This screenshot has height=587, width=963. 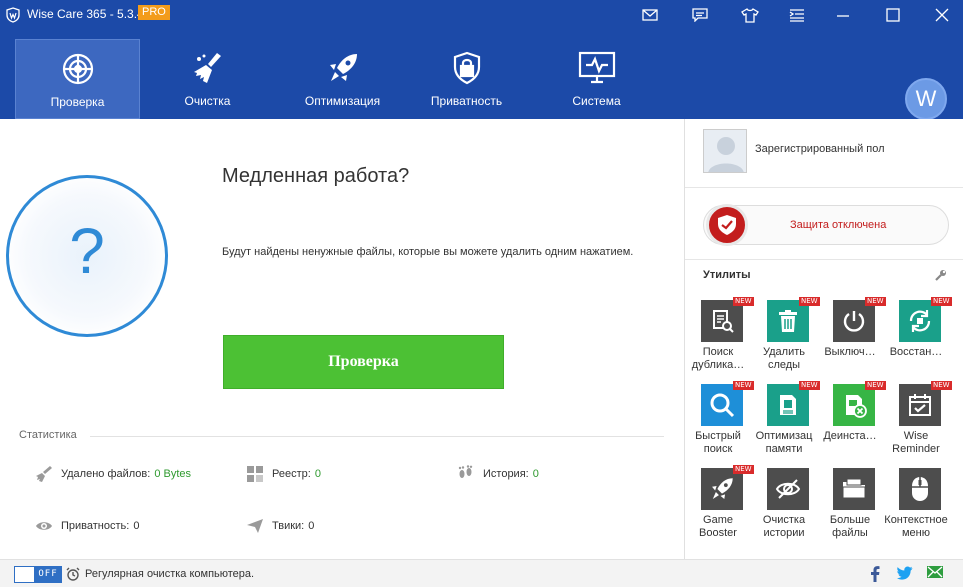 What do you see at coordinates (850, 526) in the screenshot?
I see `utility-label: Больше файлы` at bounding box center [850, 526].